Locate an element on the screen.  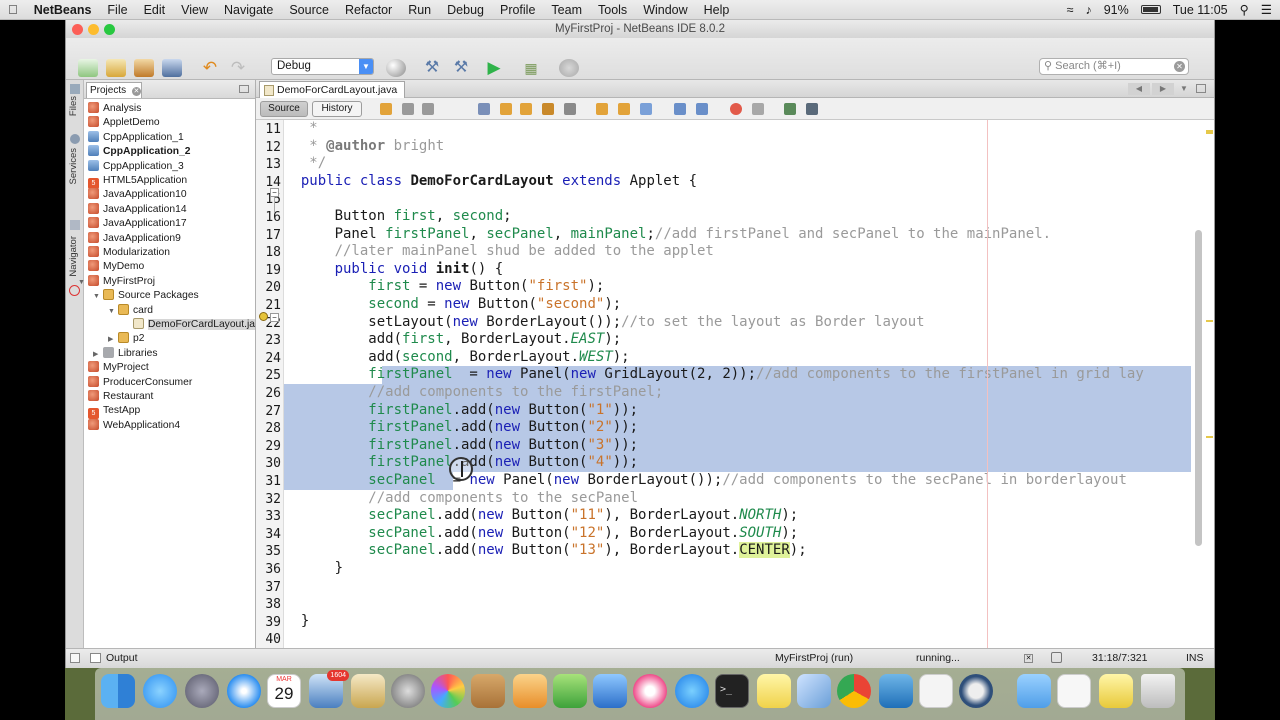
code-line: add(second, BorderLayout.WEST); is located at coordinates (456, 358).